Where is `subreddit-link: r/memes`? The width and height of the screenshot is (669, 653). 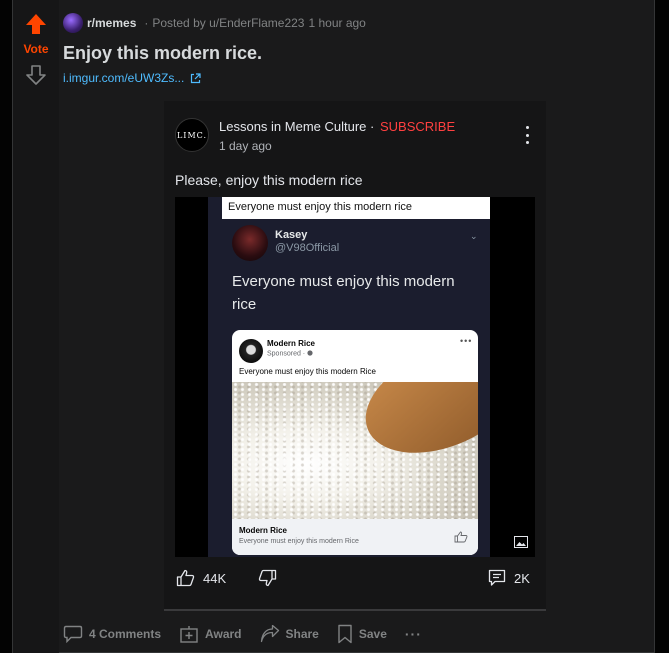
subreddit-link: r/memes is located at coordinates (111, 23).